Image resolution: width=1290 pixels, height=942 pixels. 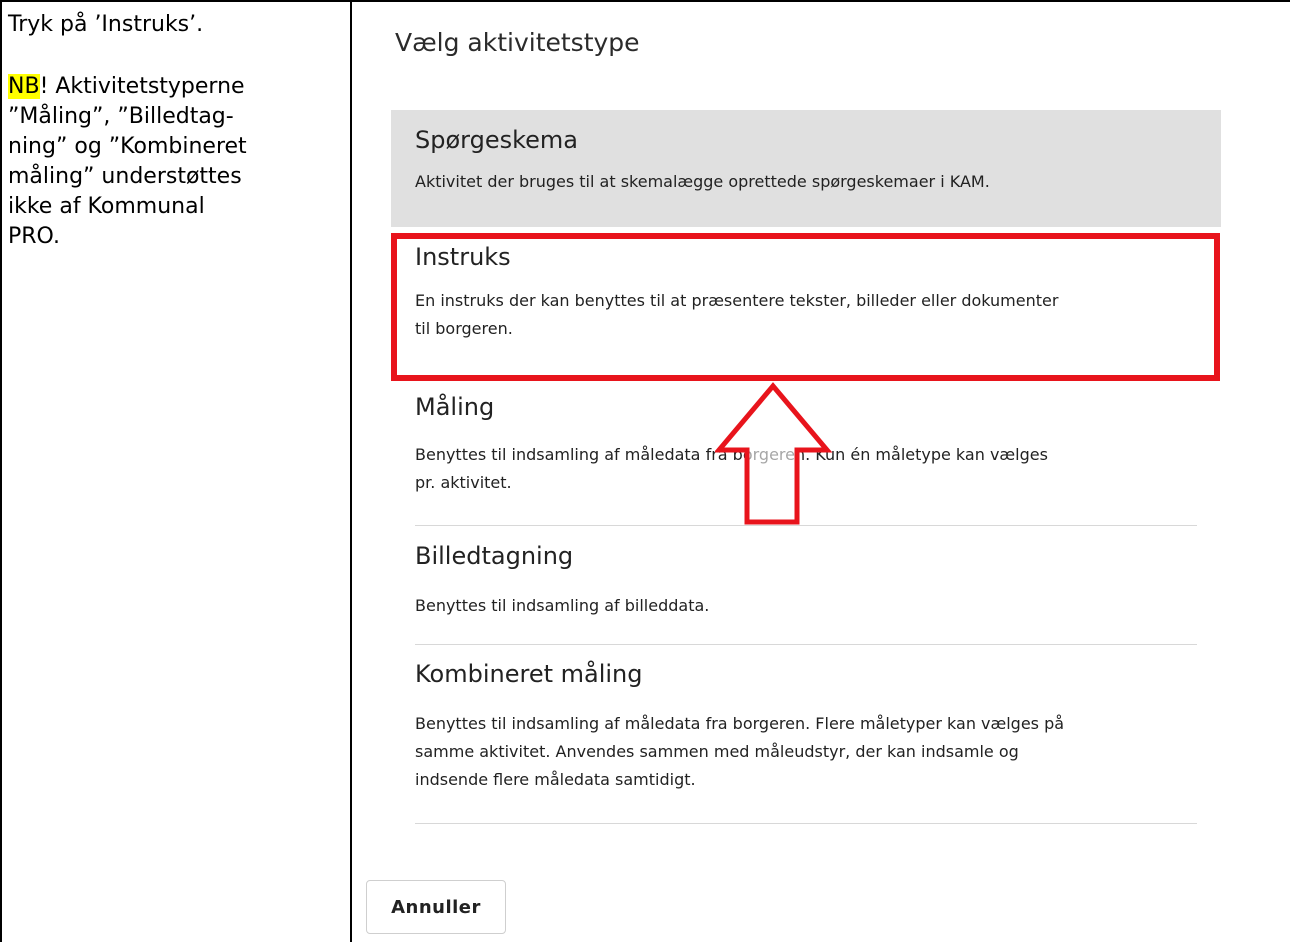 I want to click on note-line: måling” understøttes, so click(x=125, y=176).